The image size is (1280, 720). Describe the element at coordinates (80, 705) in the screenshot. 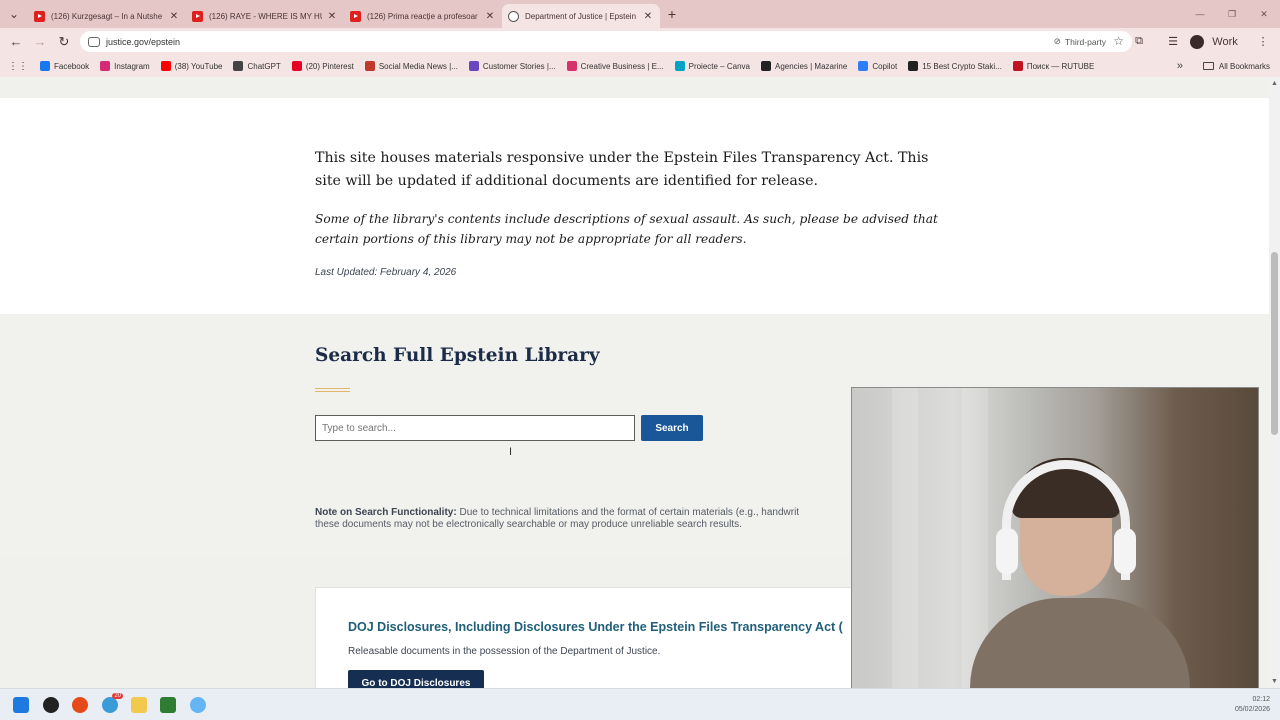

I see `chrome-icon` at that location.